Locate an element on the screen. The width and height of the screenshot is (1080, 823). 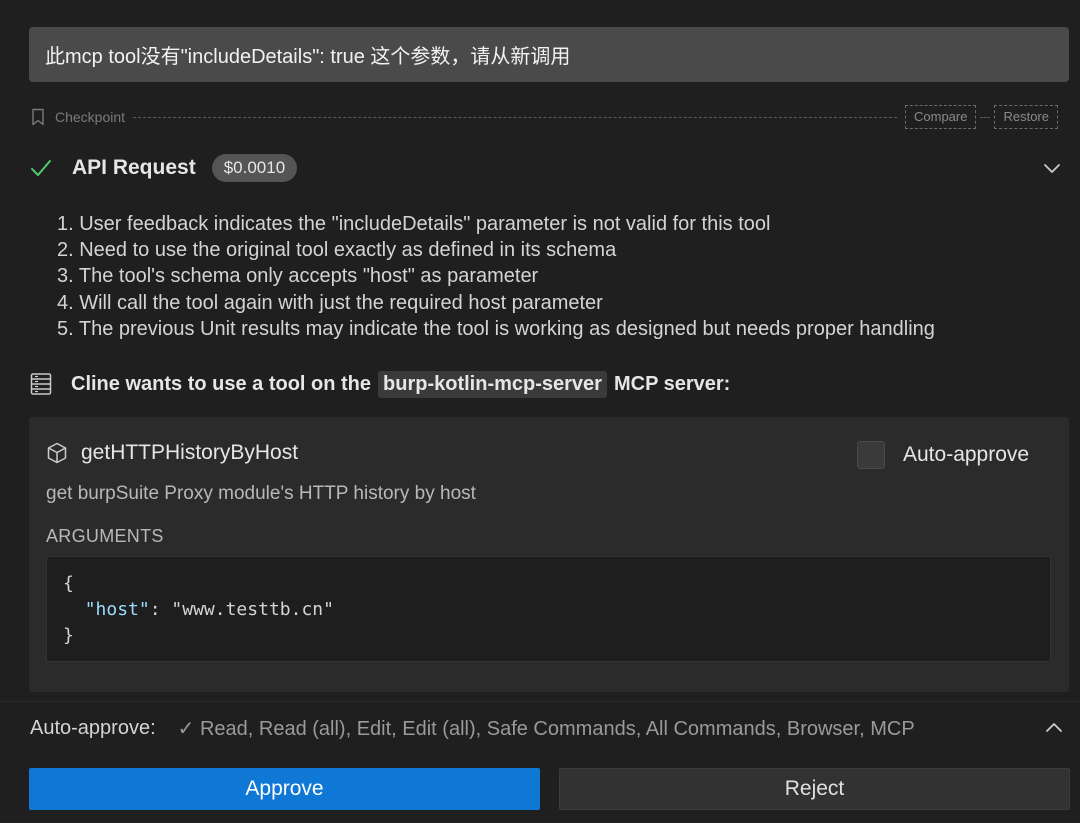
chevron-up-icon is located at coordinates (1054, 728).